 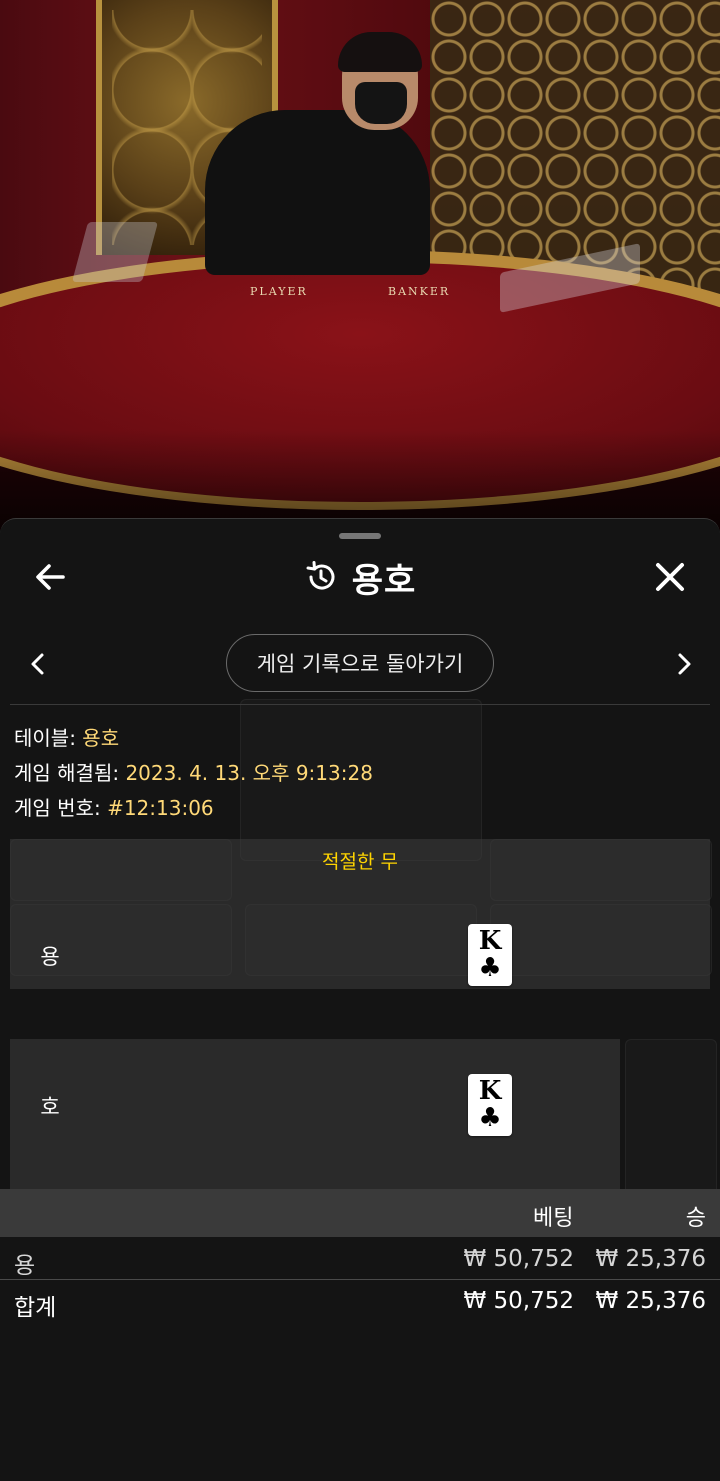 What do you see at coordinates (160, 808) in the screenshot?
I see `game-number-value: #12:13:06` at bounding box center [160, 808].